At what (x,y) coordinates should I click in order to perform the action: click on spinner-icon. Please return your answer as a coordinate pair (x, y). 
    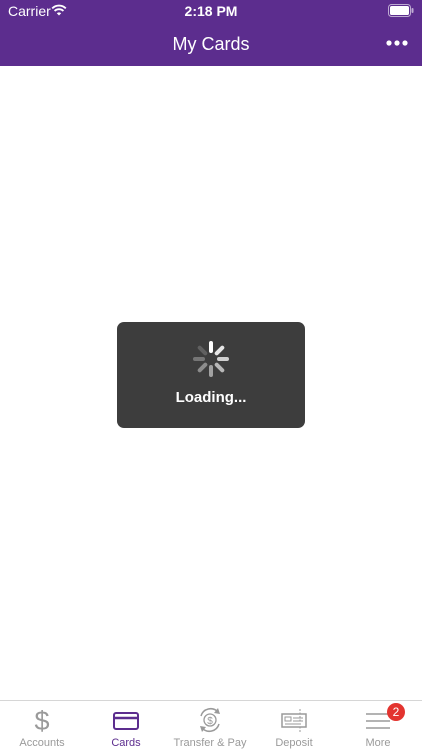
    Looking at the image, I should click on (211, 359).